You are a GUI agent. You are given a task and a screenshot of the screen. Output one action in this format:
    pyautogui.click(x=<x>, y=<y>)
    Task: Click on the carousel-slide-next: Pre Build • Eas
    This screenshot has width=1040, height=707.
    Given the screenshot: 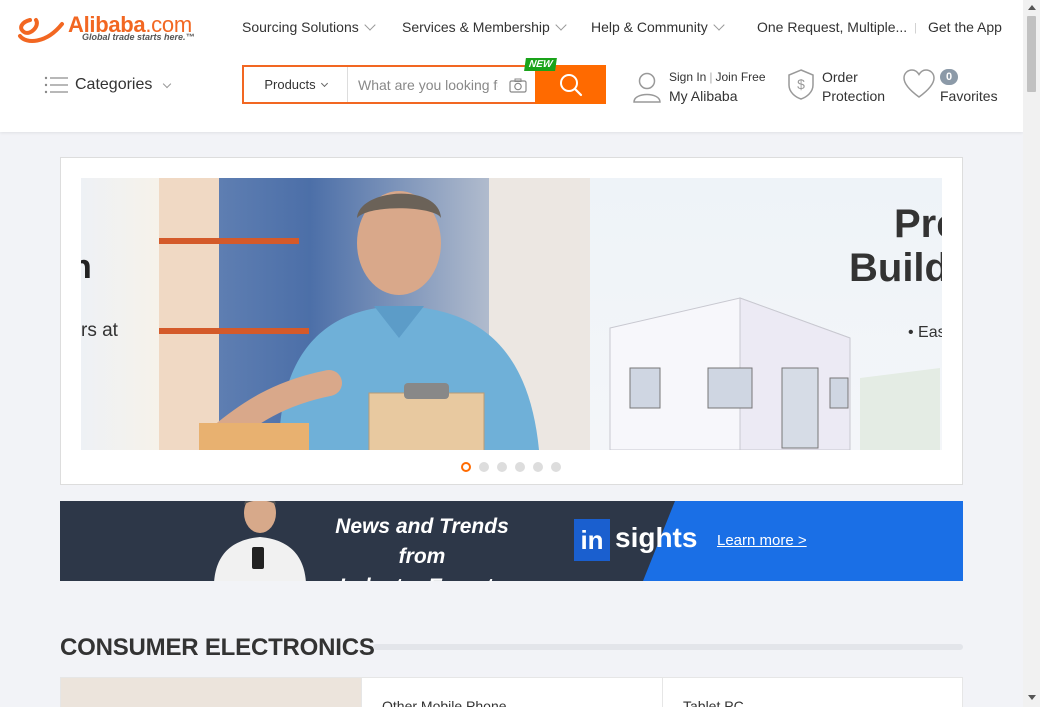 What is the action you would take?
    pyautogui.click(x=766, y=314)
    